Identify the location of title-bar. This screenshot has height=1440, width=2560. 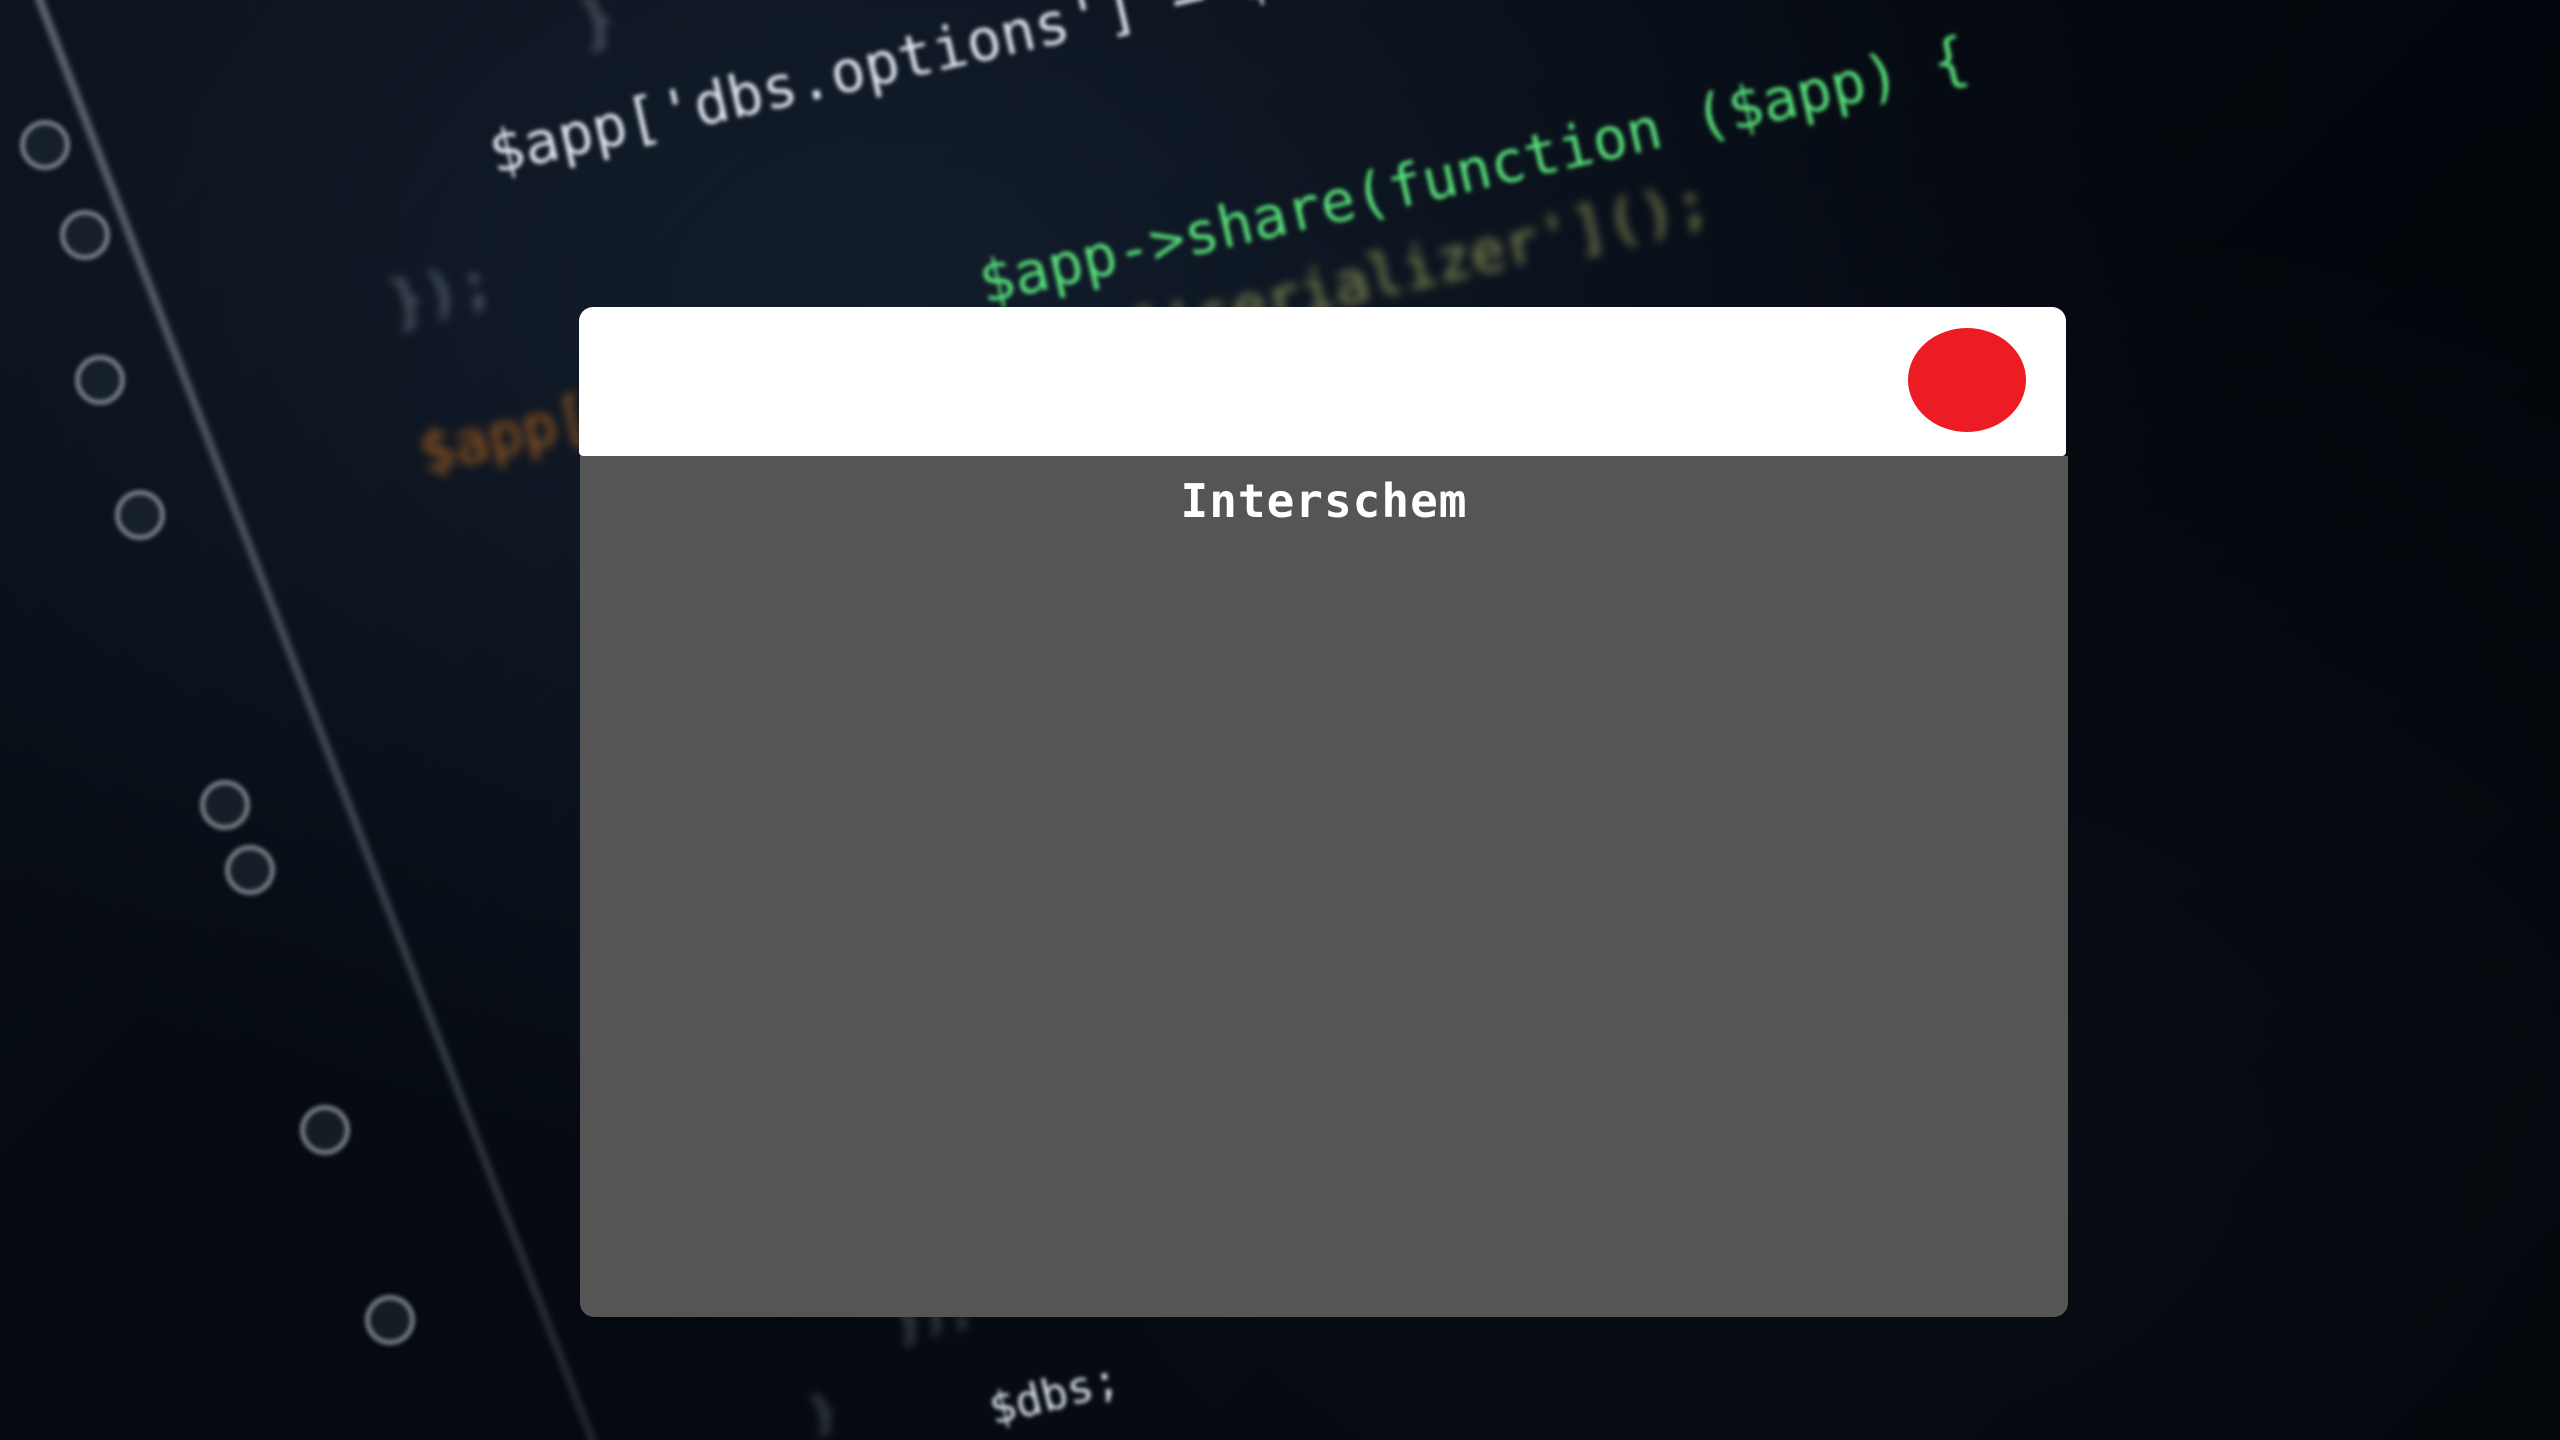
(1322, 381).